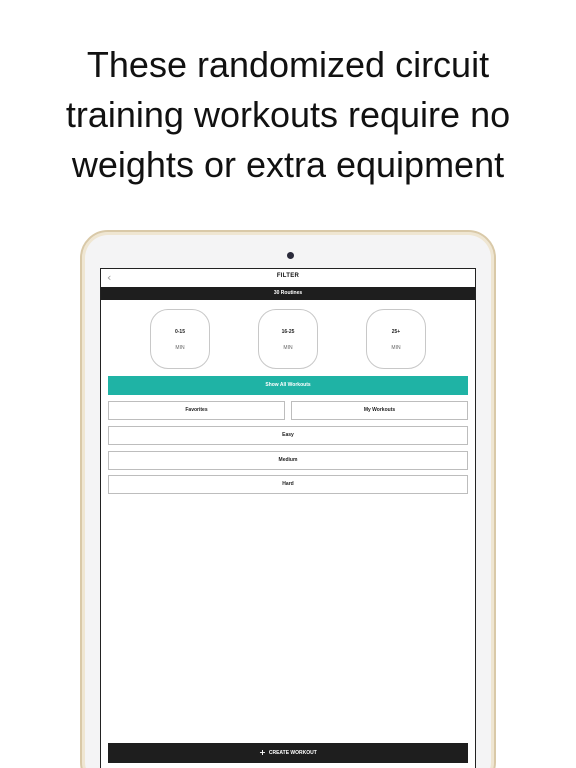  I want to click on duration-0-15-button: 0-15 MIN, so click(180, 339).